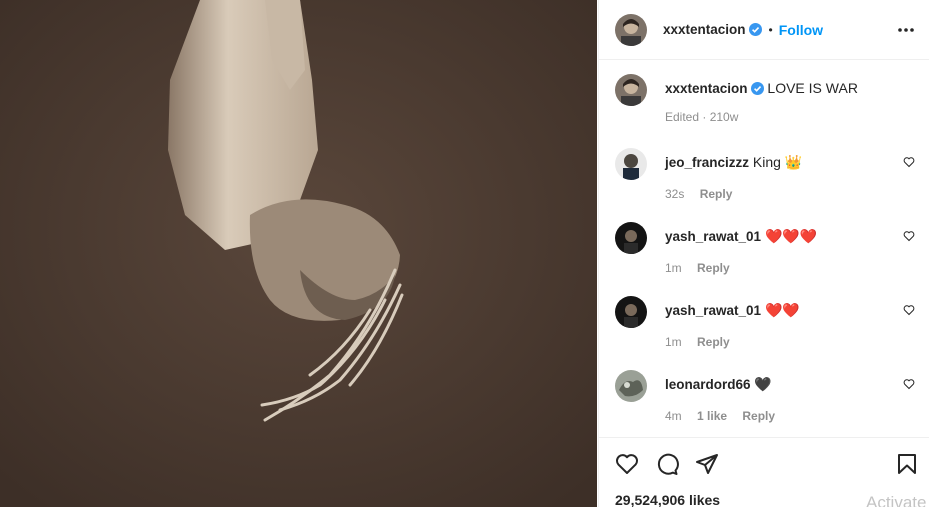  Describe the element at coordinates (896, 500) in the screenshot. I see `activate-watermark: Activate` at that location.